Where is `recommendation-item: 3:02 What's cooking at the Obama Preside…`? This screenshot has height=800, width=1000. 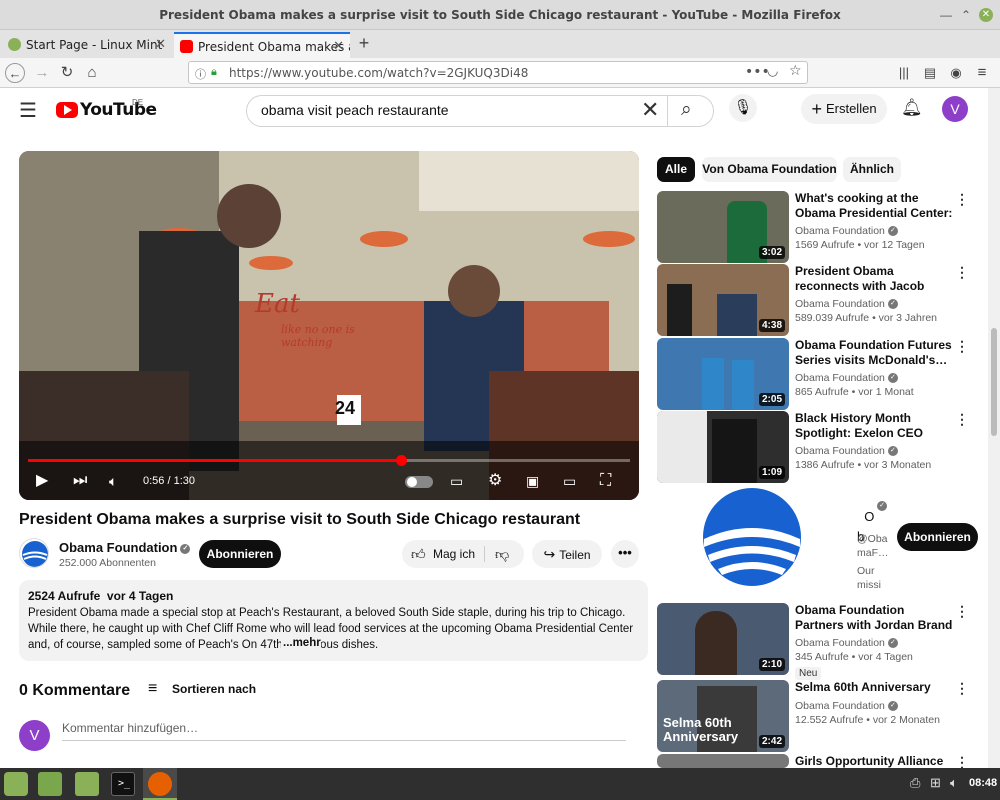 recommendation-item: 3:02 What's cooking at the Obama Preside… is located at coordinates (817, 227).